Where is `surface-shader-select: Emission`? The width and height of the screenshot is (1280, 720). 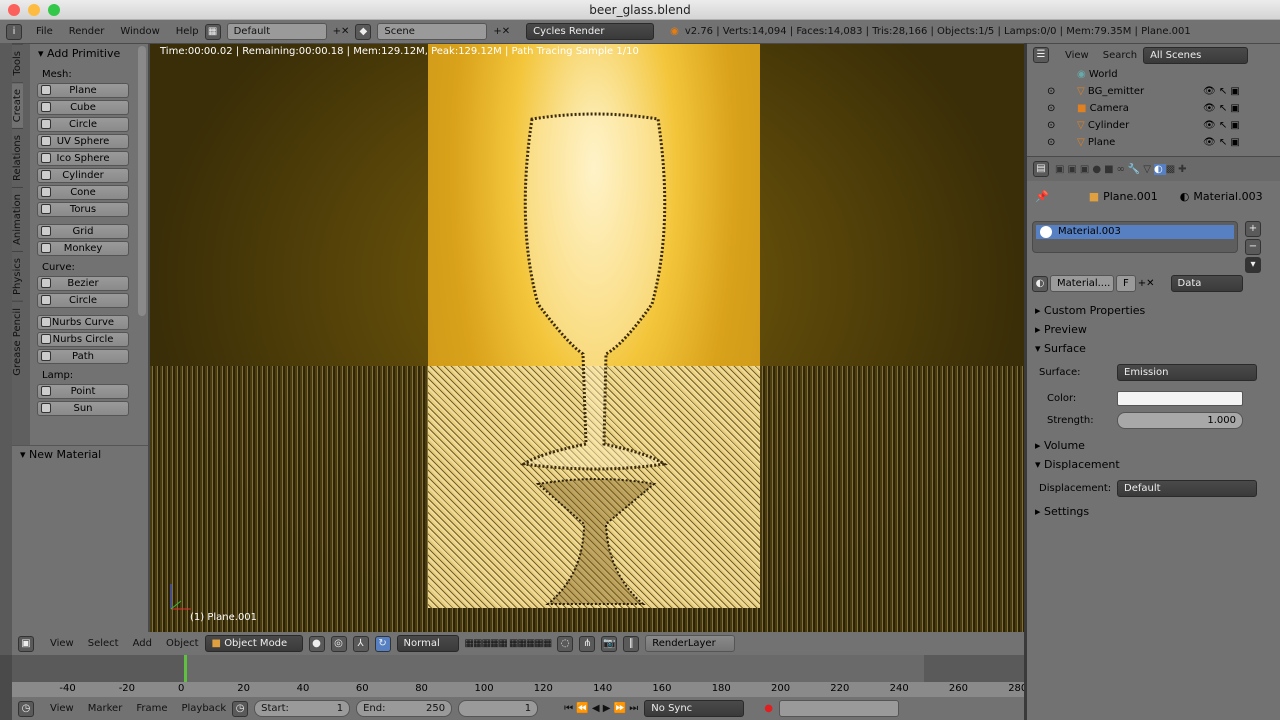
surface-shader-select: Emission is located at coordinates (1187, 372).